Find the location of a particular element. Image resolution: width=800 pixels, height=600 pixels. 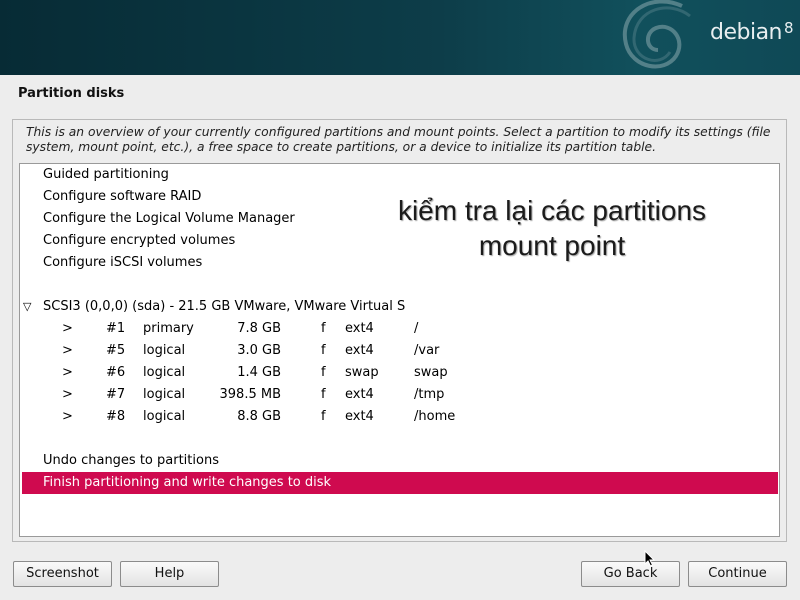

partition-size: 398.5 MB is located at coordinates (250, 394).